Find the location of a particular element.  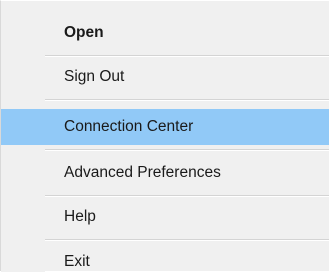

menu-item-sign-out: Sign Out is located at coordinates (165, 77).